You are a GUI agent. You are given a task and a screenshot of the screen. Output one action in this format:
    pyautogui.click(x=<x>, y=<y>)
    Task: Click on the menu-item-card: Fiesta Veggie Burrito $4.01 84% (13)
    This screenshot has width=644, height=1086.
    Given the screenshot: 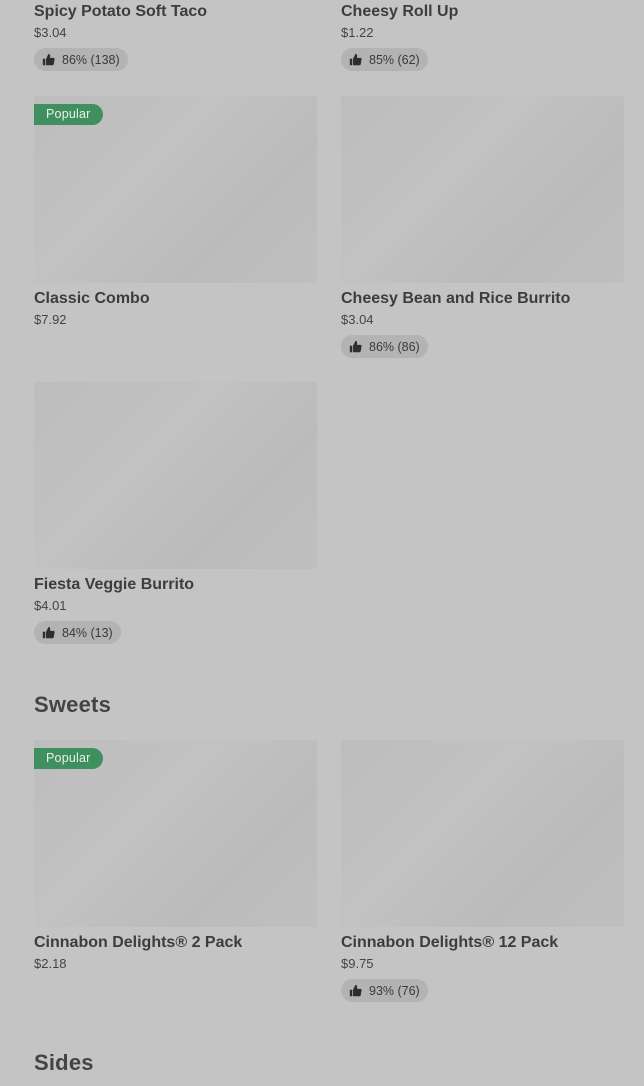 What is the action you would take?
    pyautogui.click(x=175, y=513)
    